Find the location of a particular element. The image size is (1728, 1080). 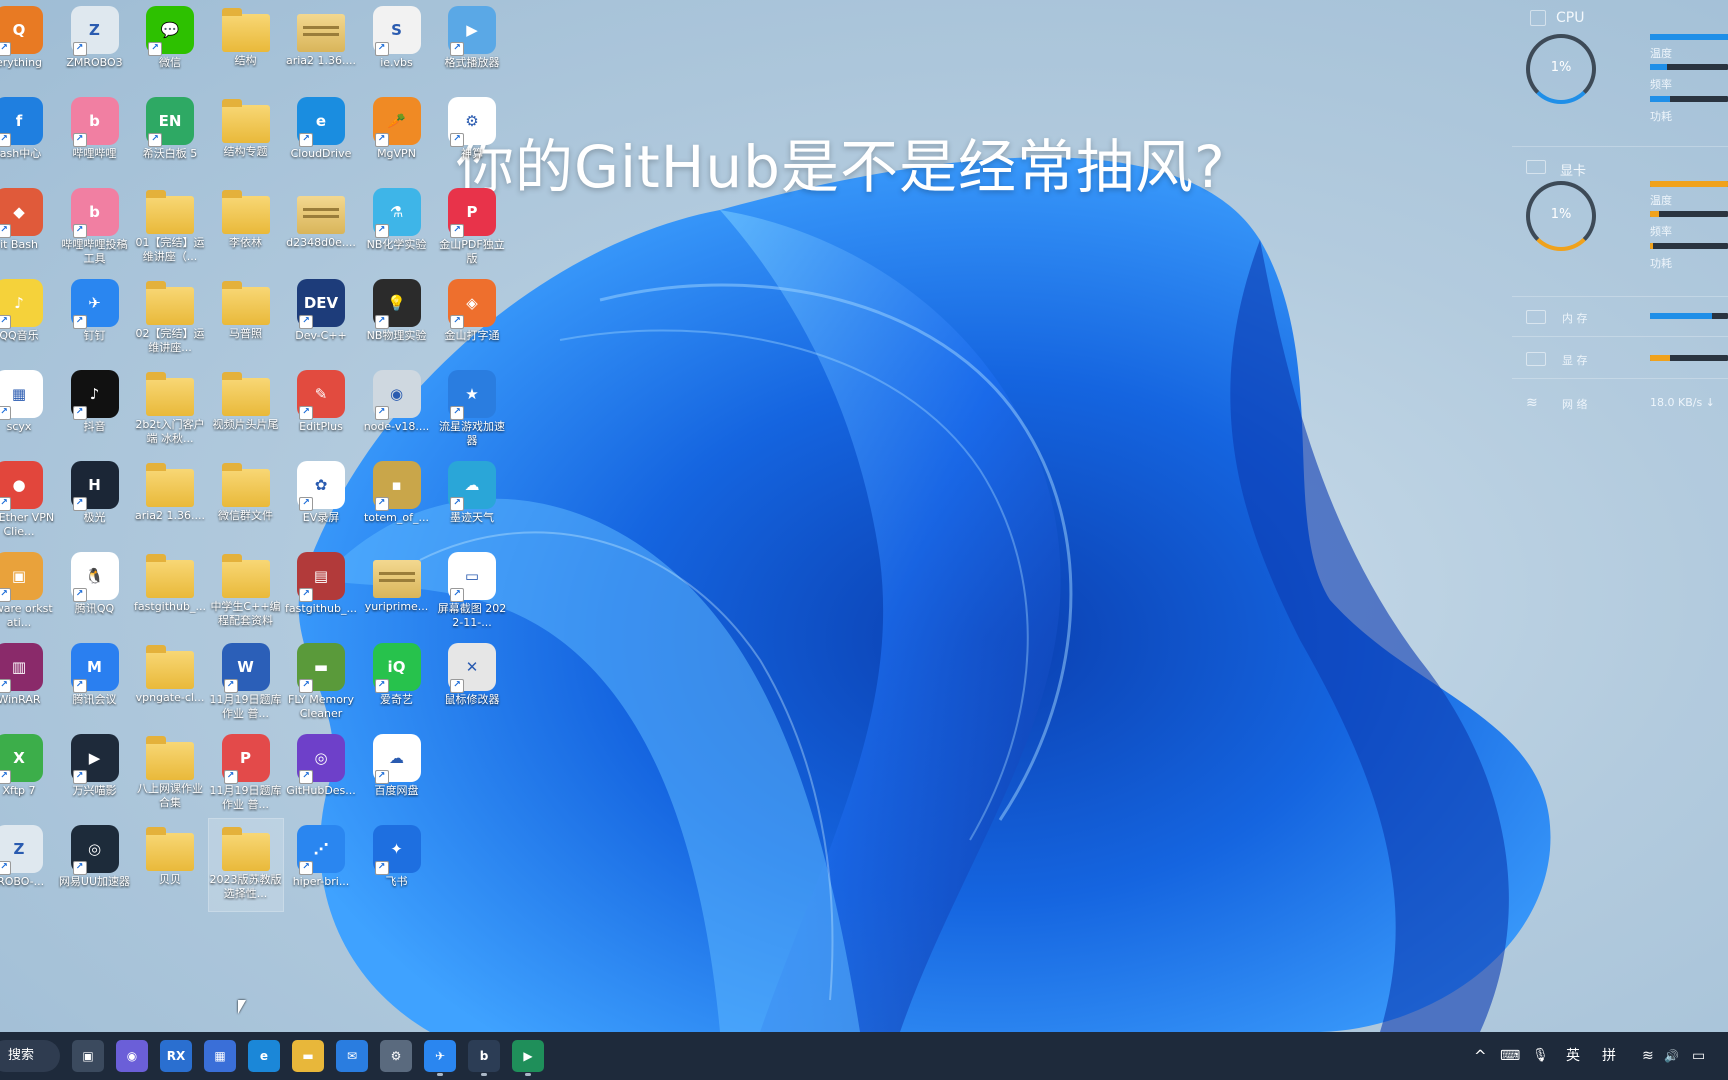

volume-icon: 🔊 is located at coordinates (1671, 1056).